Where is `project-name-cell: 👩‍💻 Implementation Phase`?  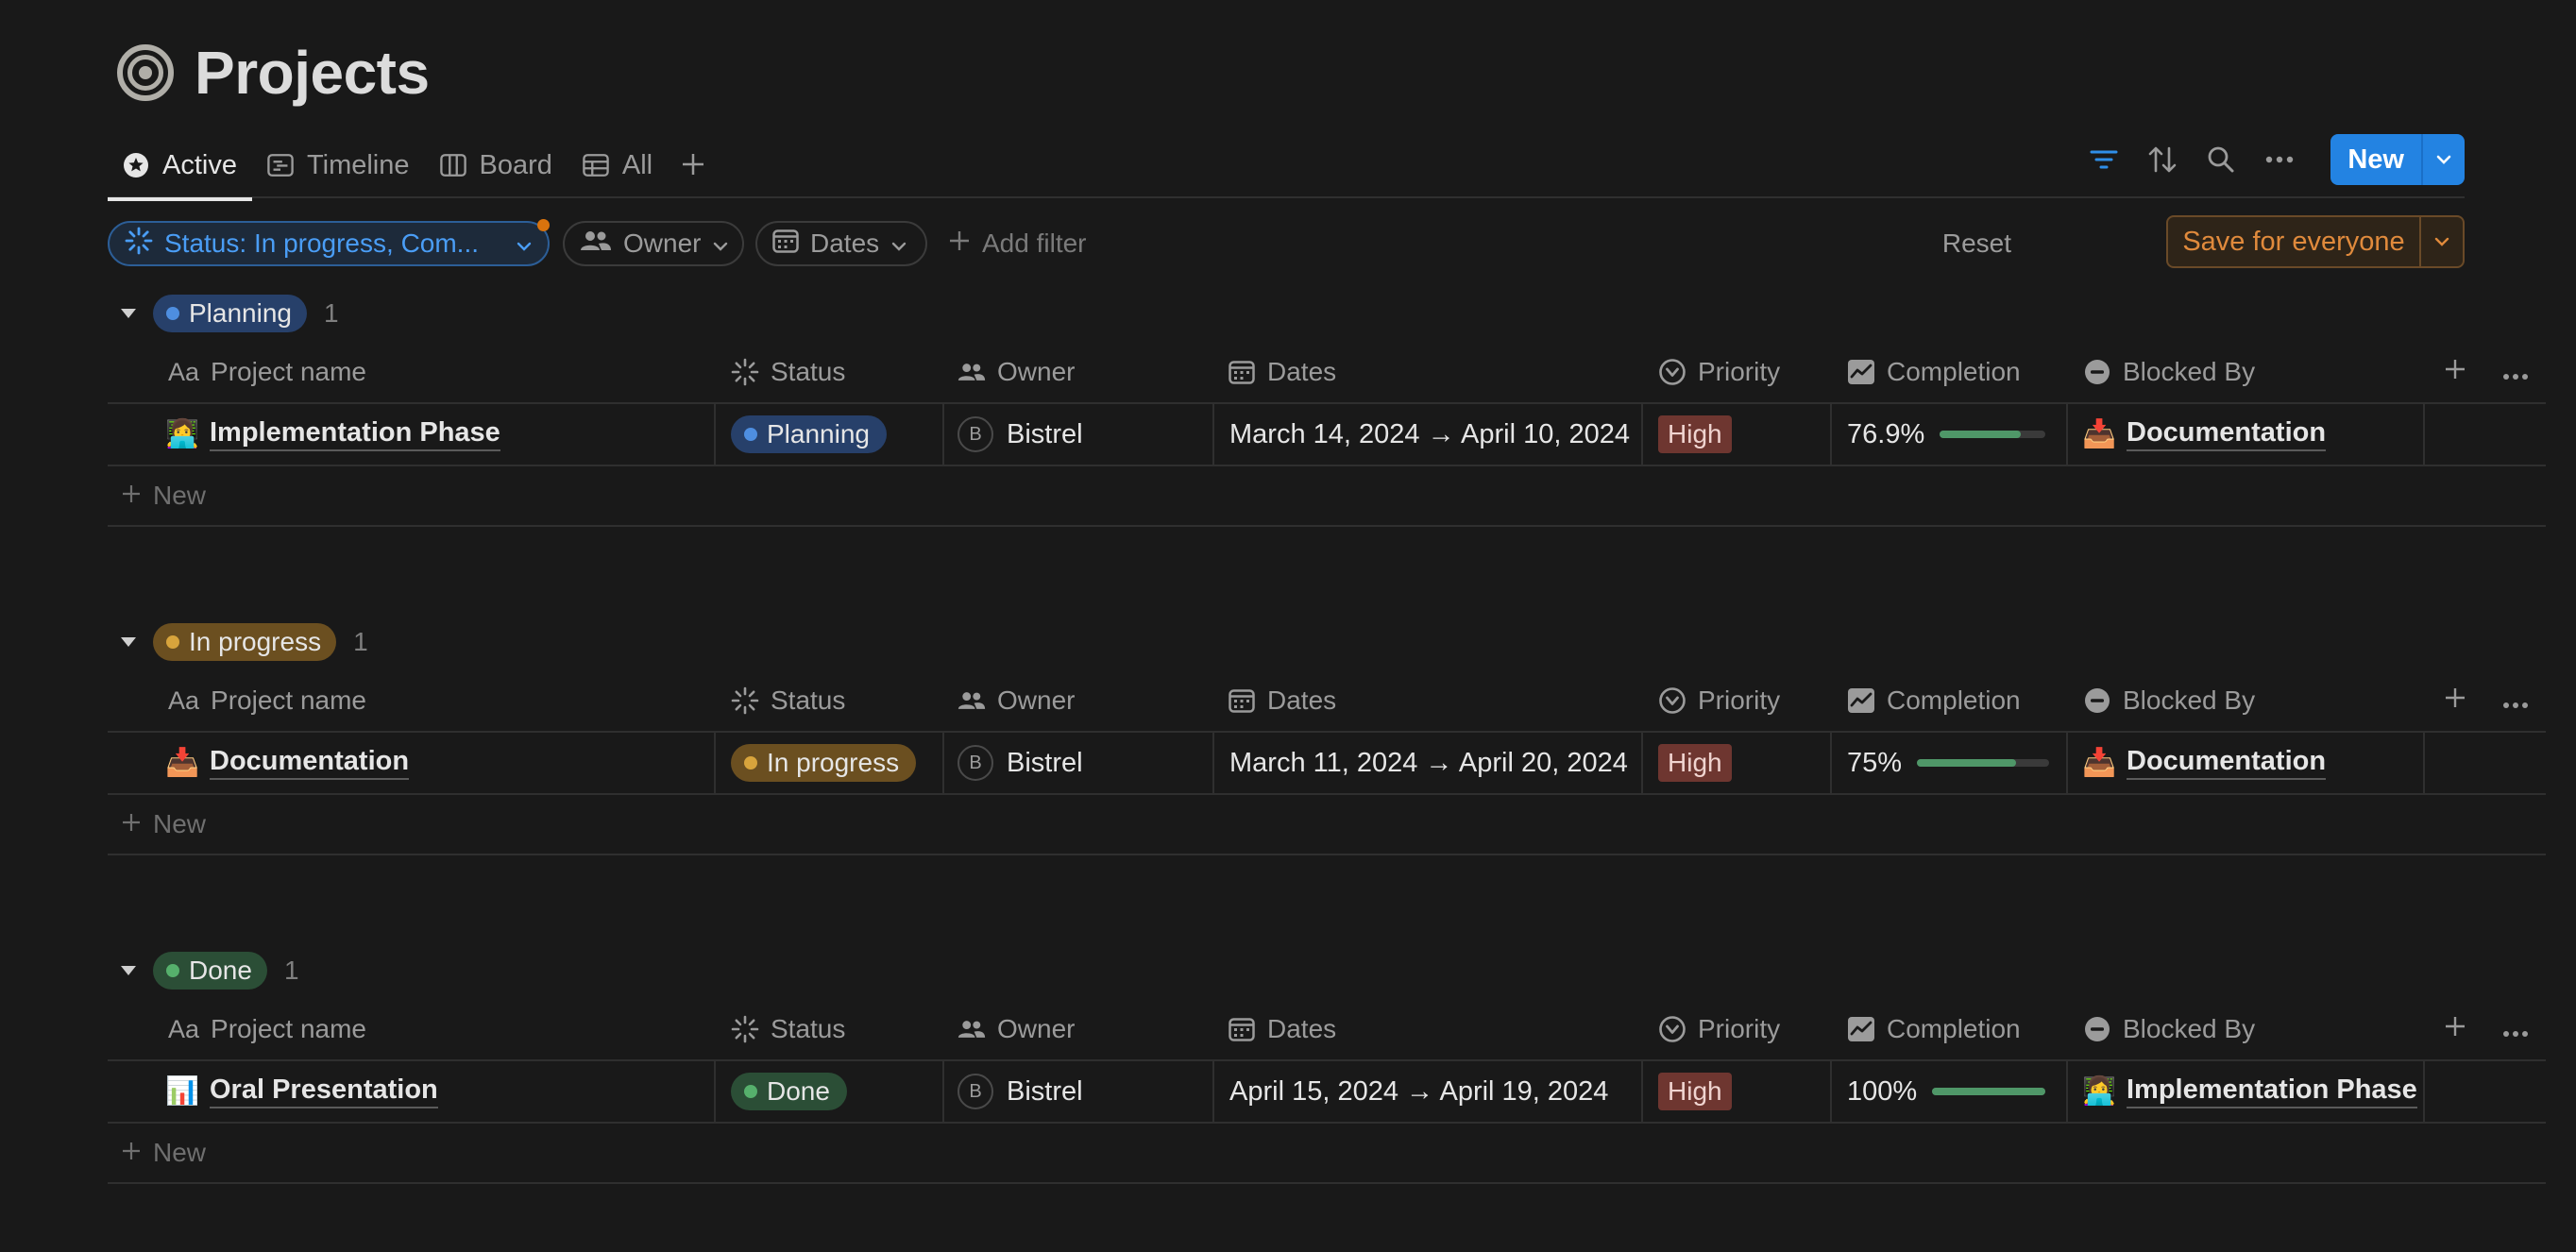
project-name-cell: 👩‍💻 Implementation Phase is located at coordinates (332, 434).